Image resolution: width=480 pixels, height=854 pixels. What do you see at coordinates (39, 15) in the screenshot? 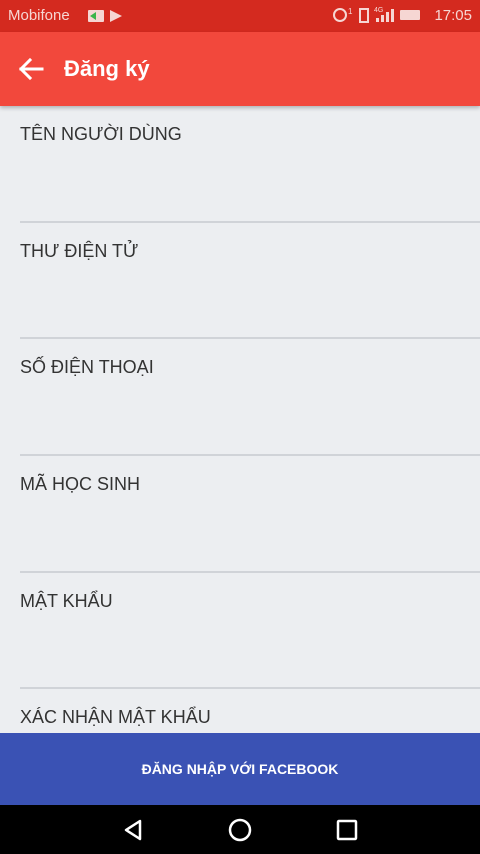
I see `carrier-name: Mobifone` at bounding box center [39, 15].